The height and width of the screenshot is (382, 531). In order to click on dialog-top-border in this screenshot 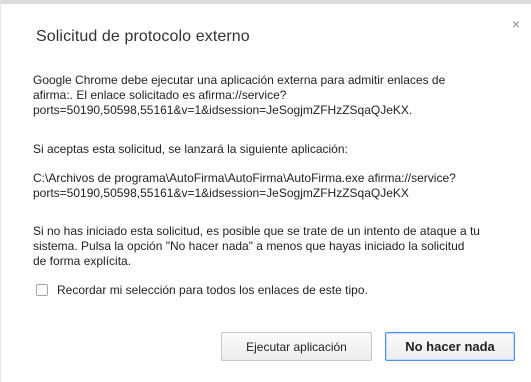, I will do `click(265, 2)`.